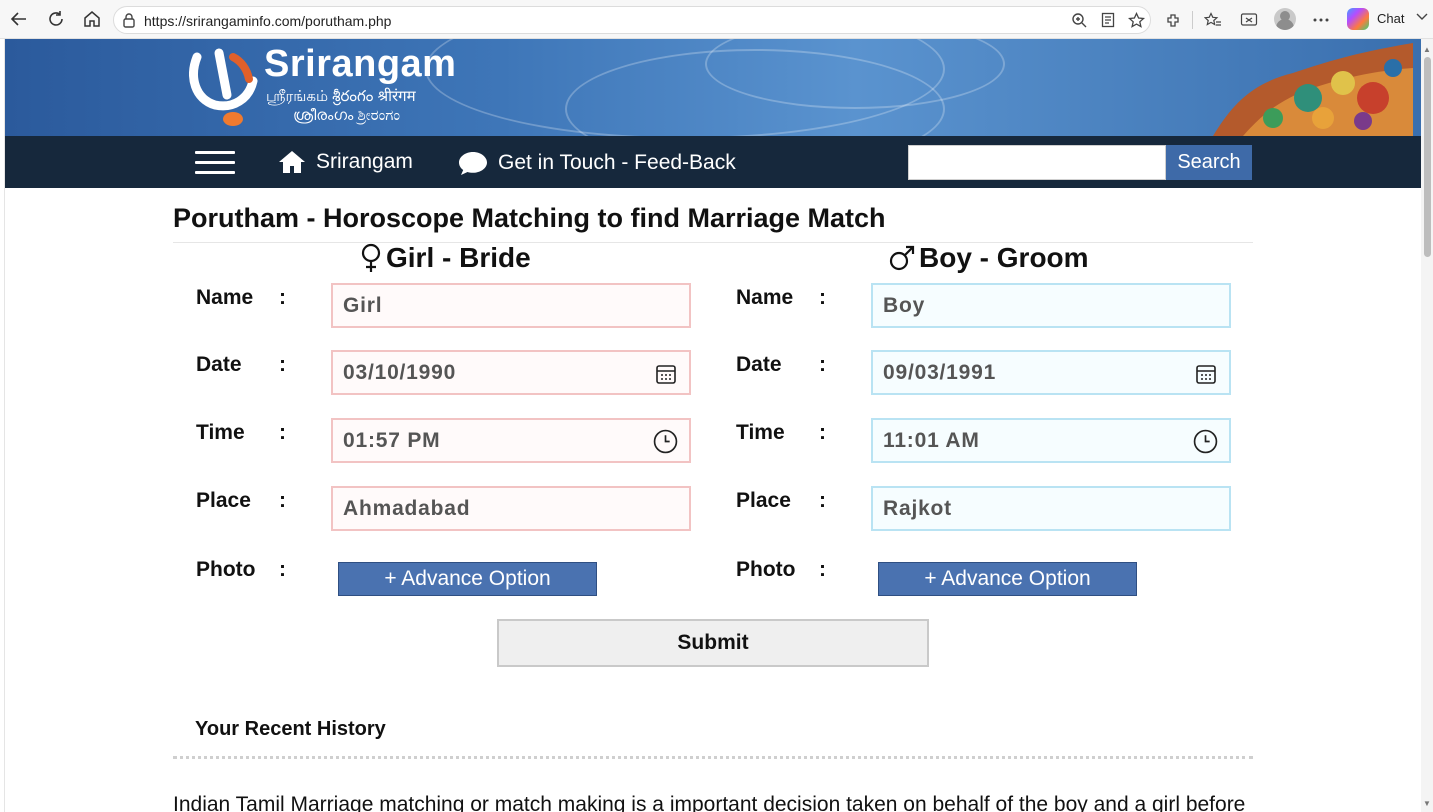  Describe the element at coordinates (391, 441) in the screenshot. I see `girl-time-value: 01:57 PM` at that location.